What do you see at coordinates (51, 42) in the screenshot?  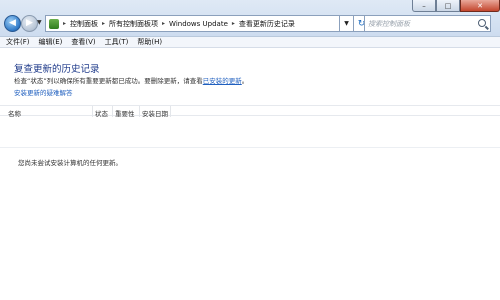 I see `menu-edit: 编辑(E)` at bounding box center [51, 42].